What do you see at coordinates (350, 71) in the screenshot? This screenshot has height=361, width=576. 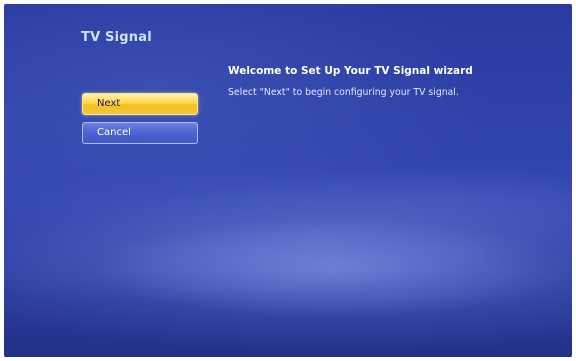 I see `wizard-heading: Welcome to Set Up Your TV Signal wizard` at bounding box center [350, 71].